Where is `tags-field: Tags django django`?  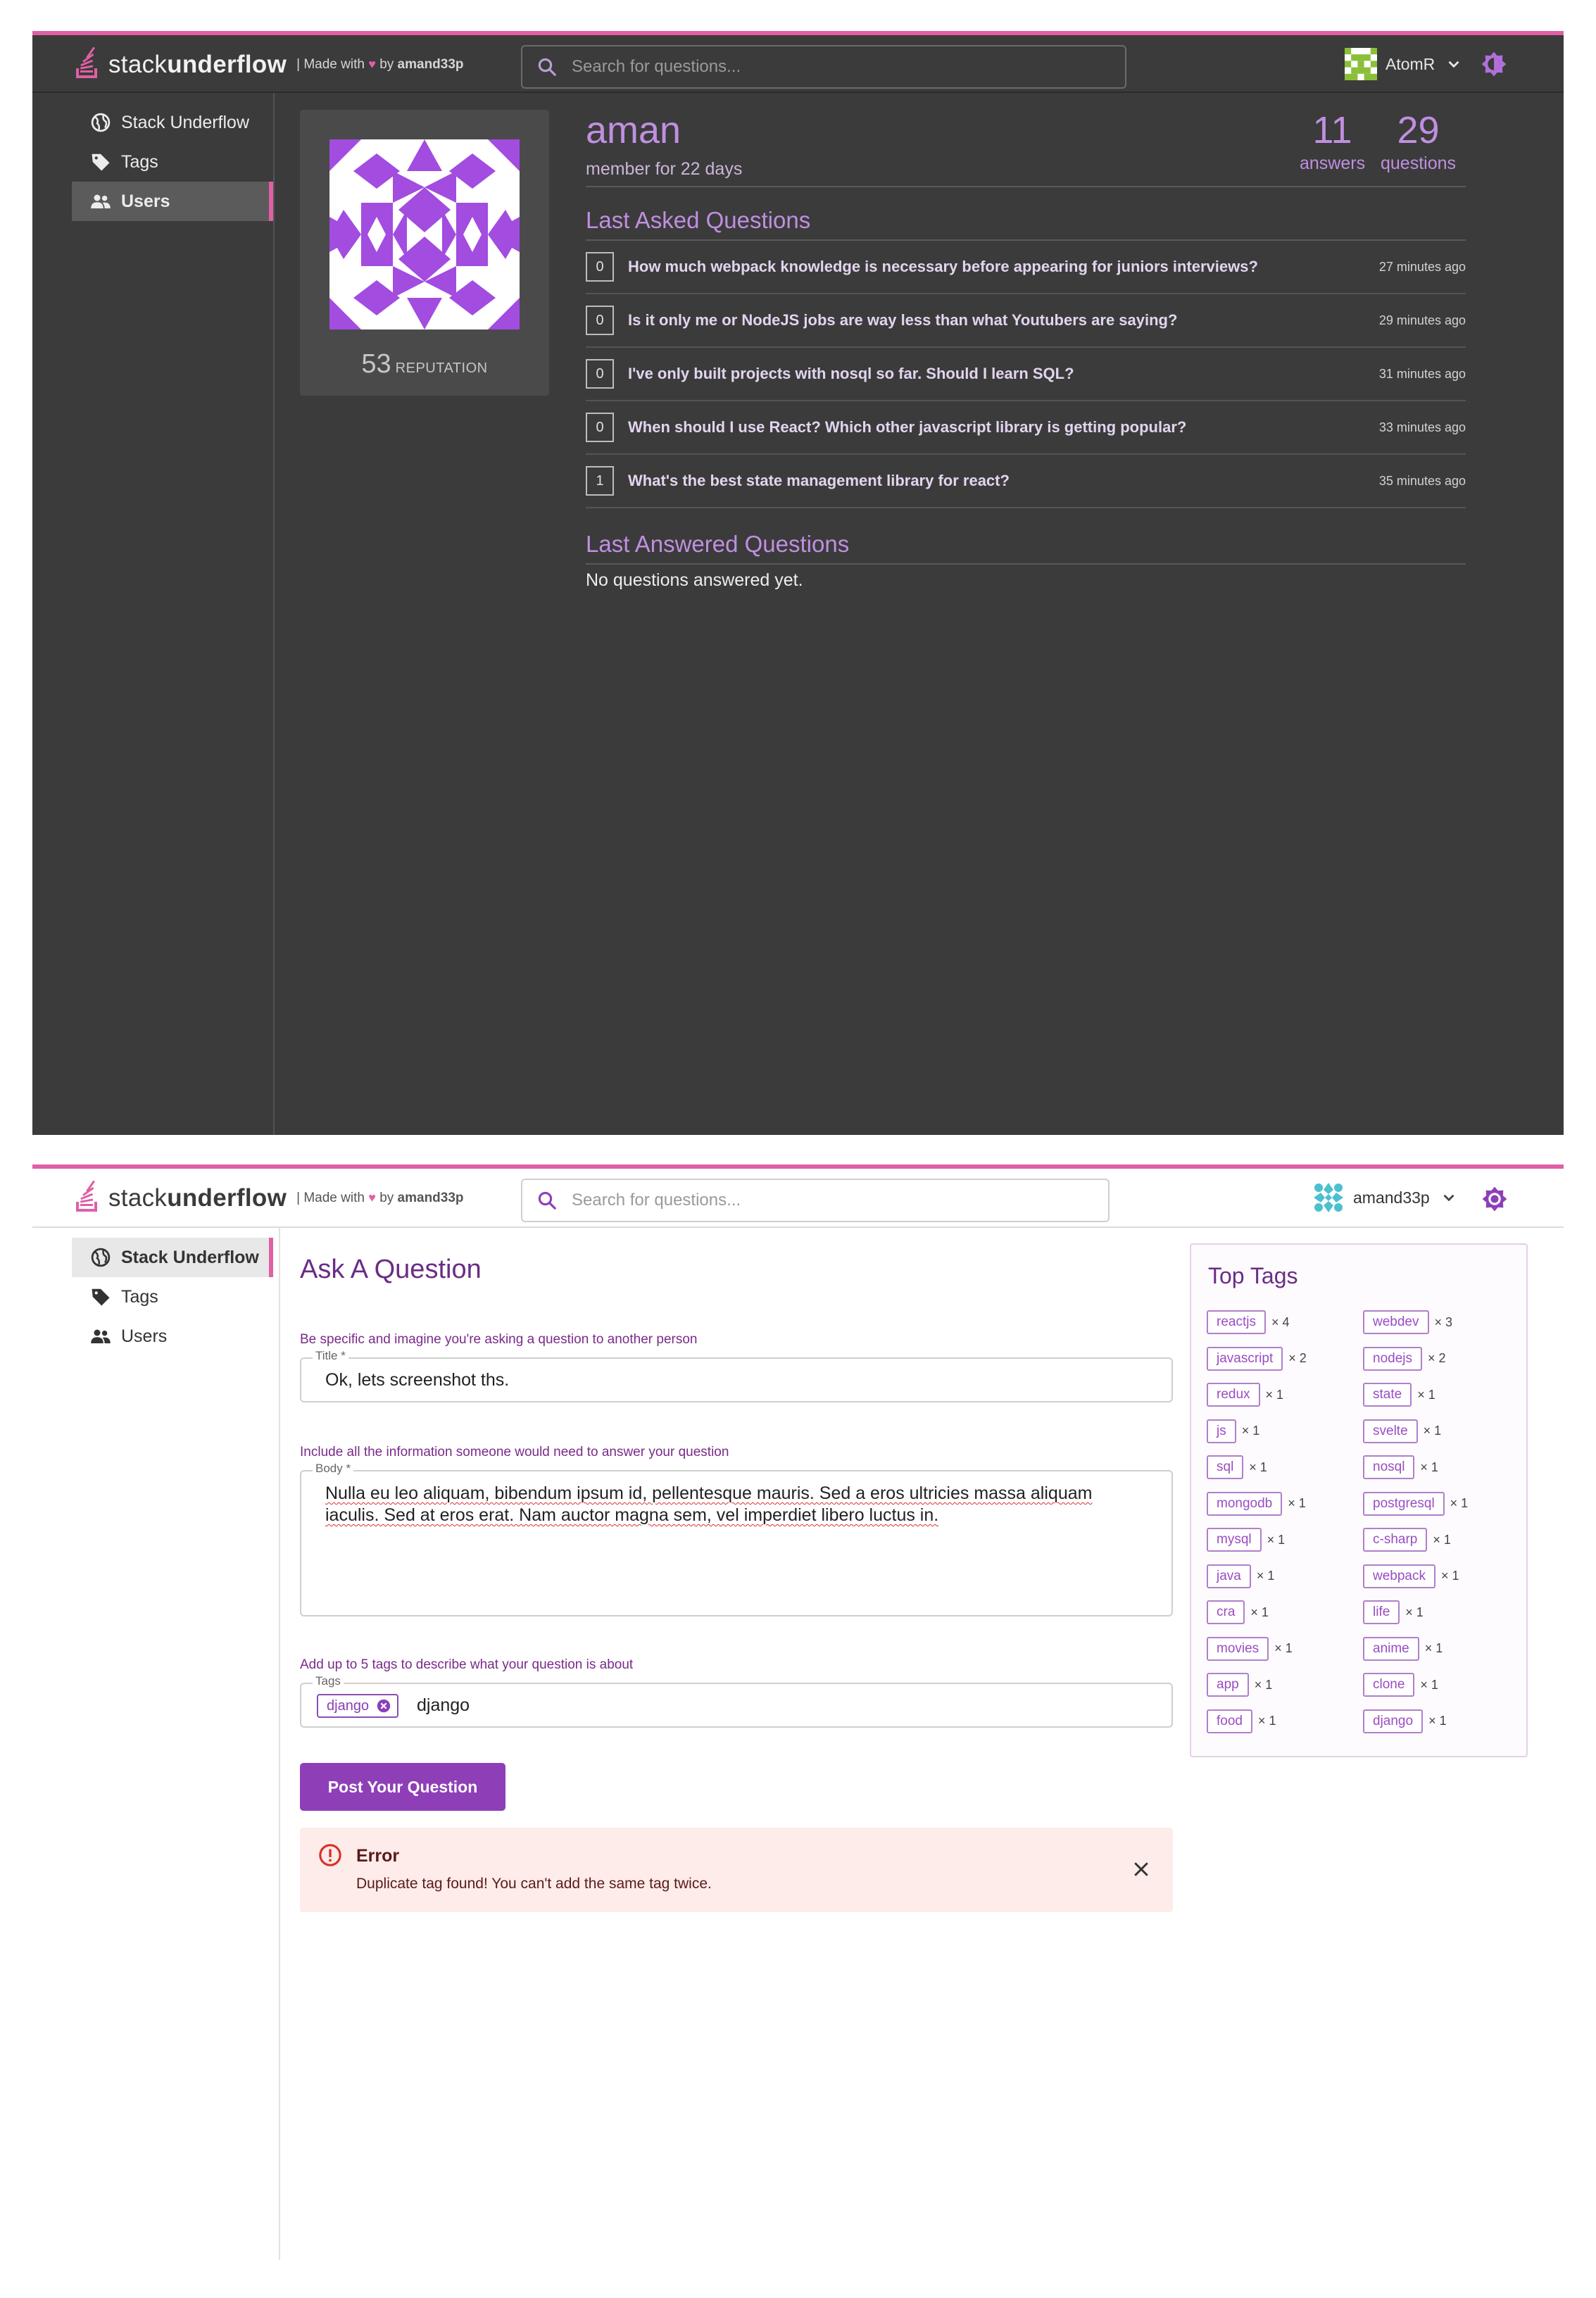
tags-field: Tags django django is located at coordinates (736, 1701).